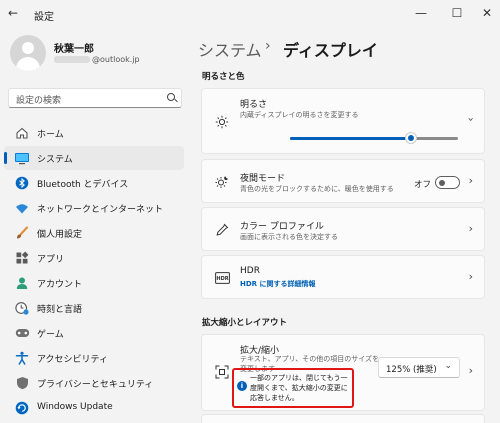 The height and width of the screenshot is (423, 500). Describe the element at coordinates (343, 418) in the screenshot. I see `next-card-partial` at that location.